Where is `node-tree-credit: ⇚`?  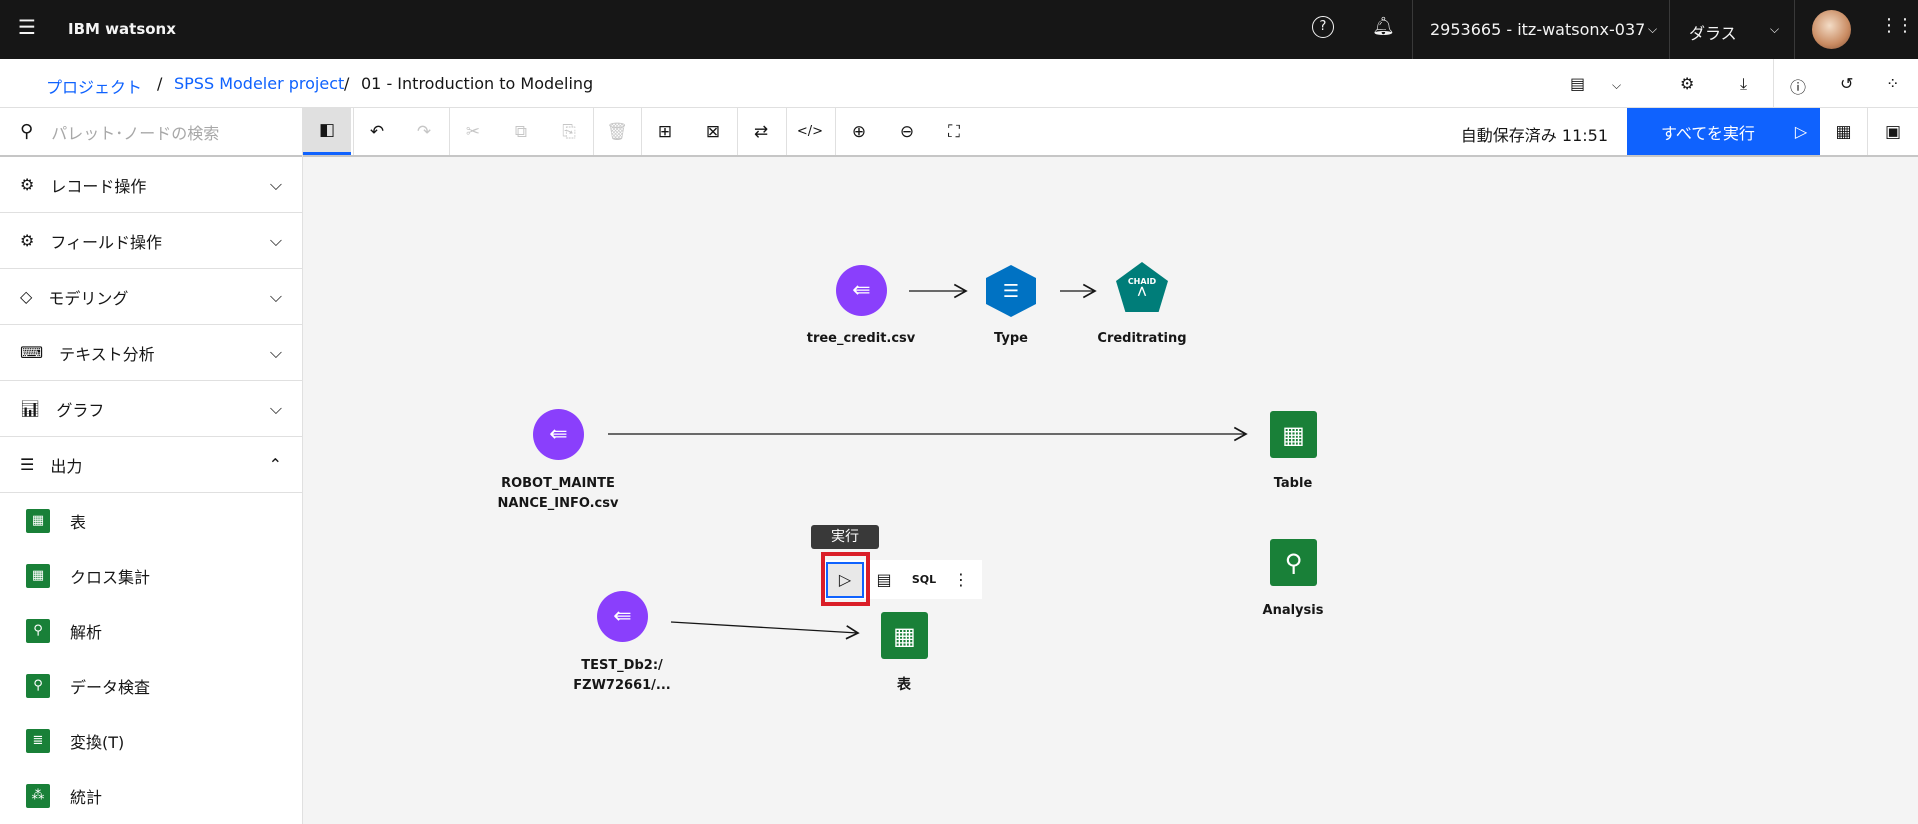
node-tree-credit: ⇚ is located at coordinates (861, 290).